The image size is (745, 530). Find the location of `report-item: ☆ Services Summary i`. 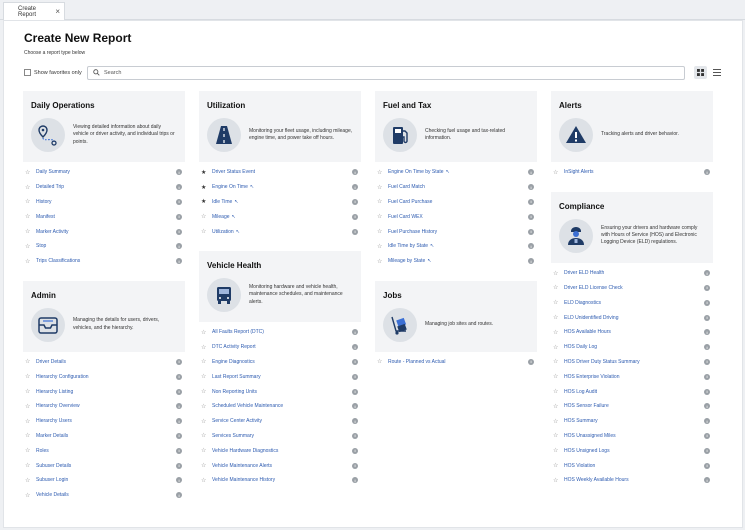

report-item: ☆ Services Summary i is located at coordinates (280, 436).